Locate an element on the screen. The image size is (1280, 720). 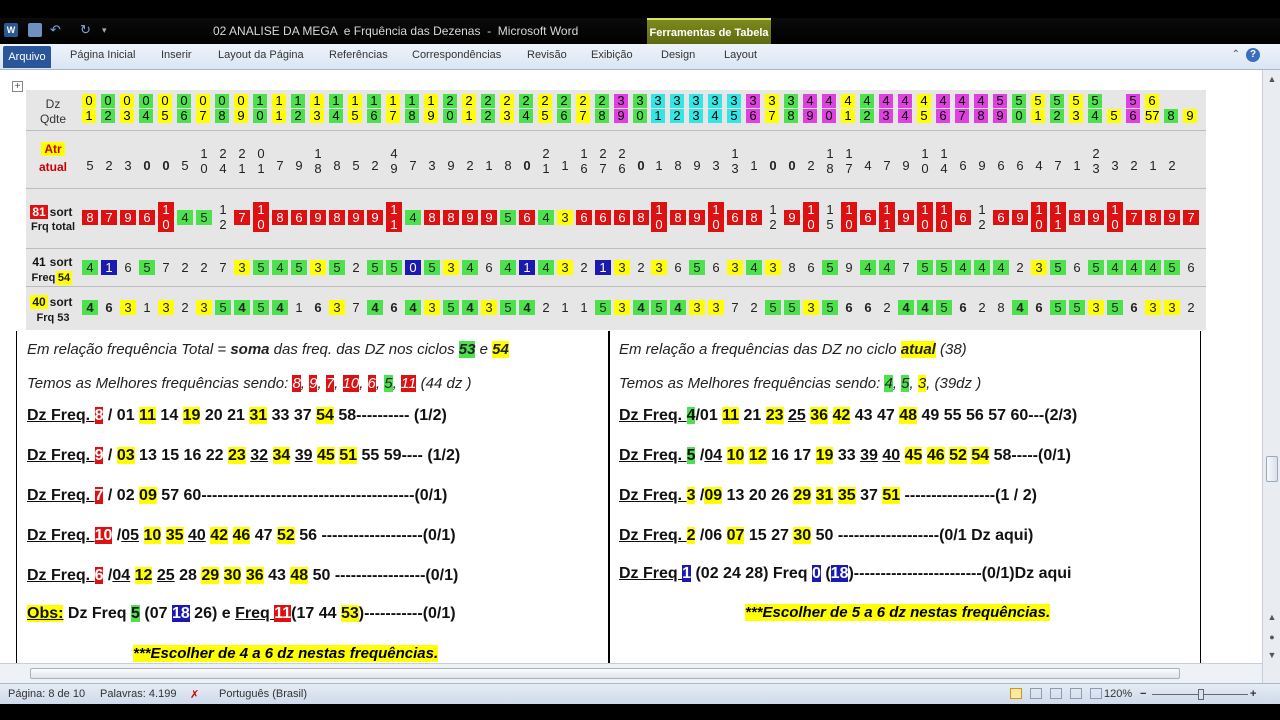
tab-correspondencias: Correspondências is located at coordinates (456, 55).